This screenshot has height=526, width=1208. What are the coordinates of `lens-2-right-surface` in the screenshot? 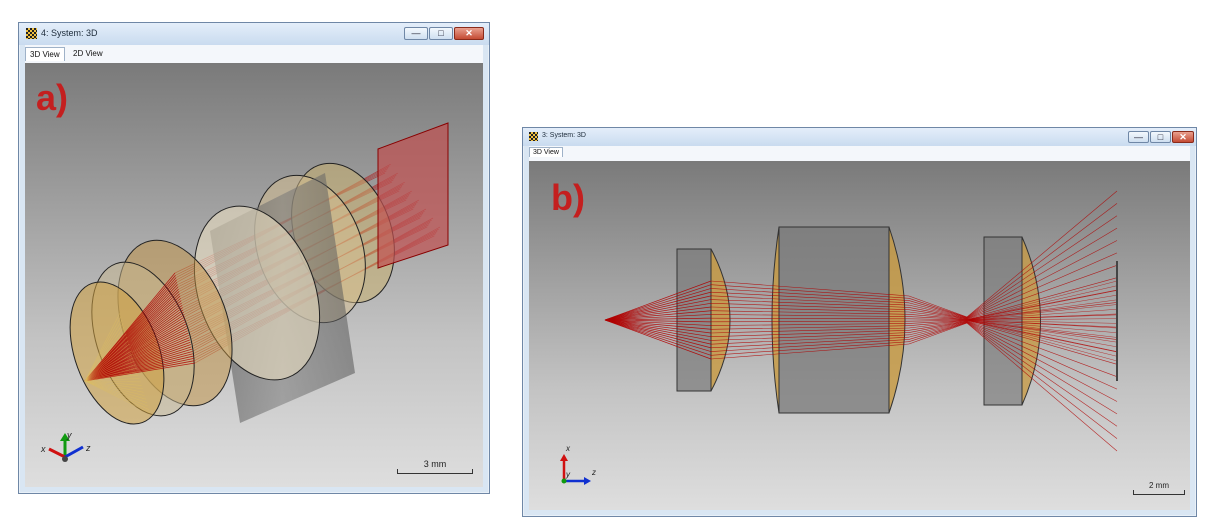 It's located at (897, 320).